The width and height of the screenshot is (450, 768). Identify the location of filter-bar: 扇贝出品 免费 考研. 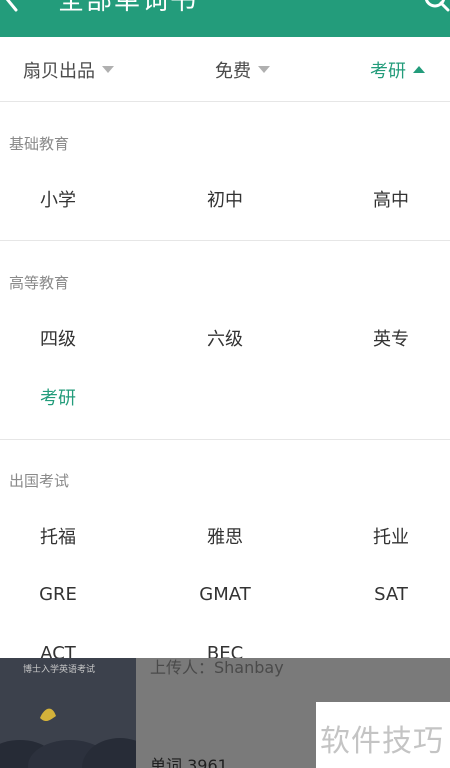
(225, 69).